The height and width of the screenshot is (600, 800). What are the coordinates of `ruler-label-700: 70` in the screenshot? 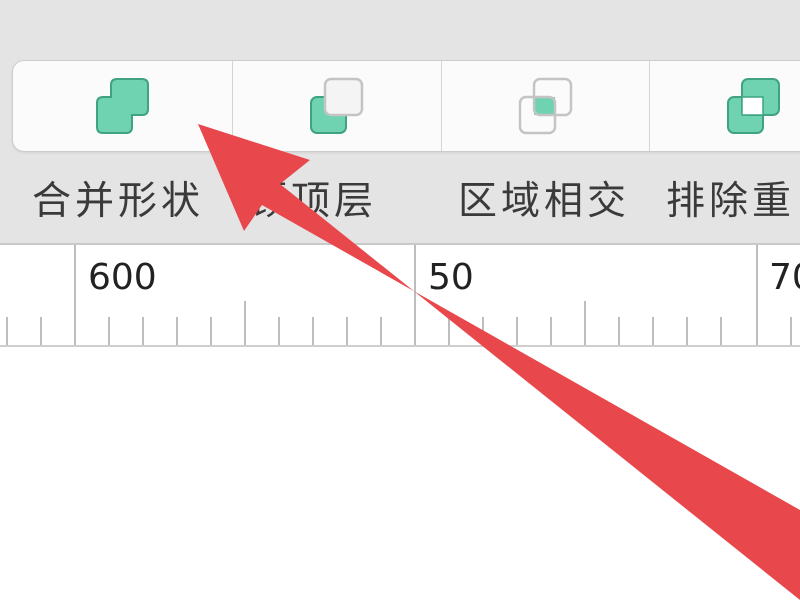 It's located at (784, 277).